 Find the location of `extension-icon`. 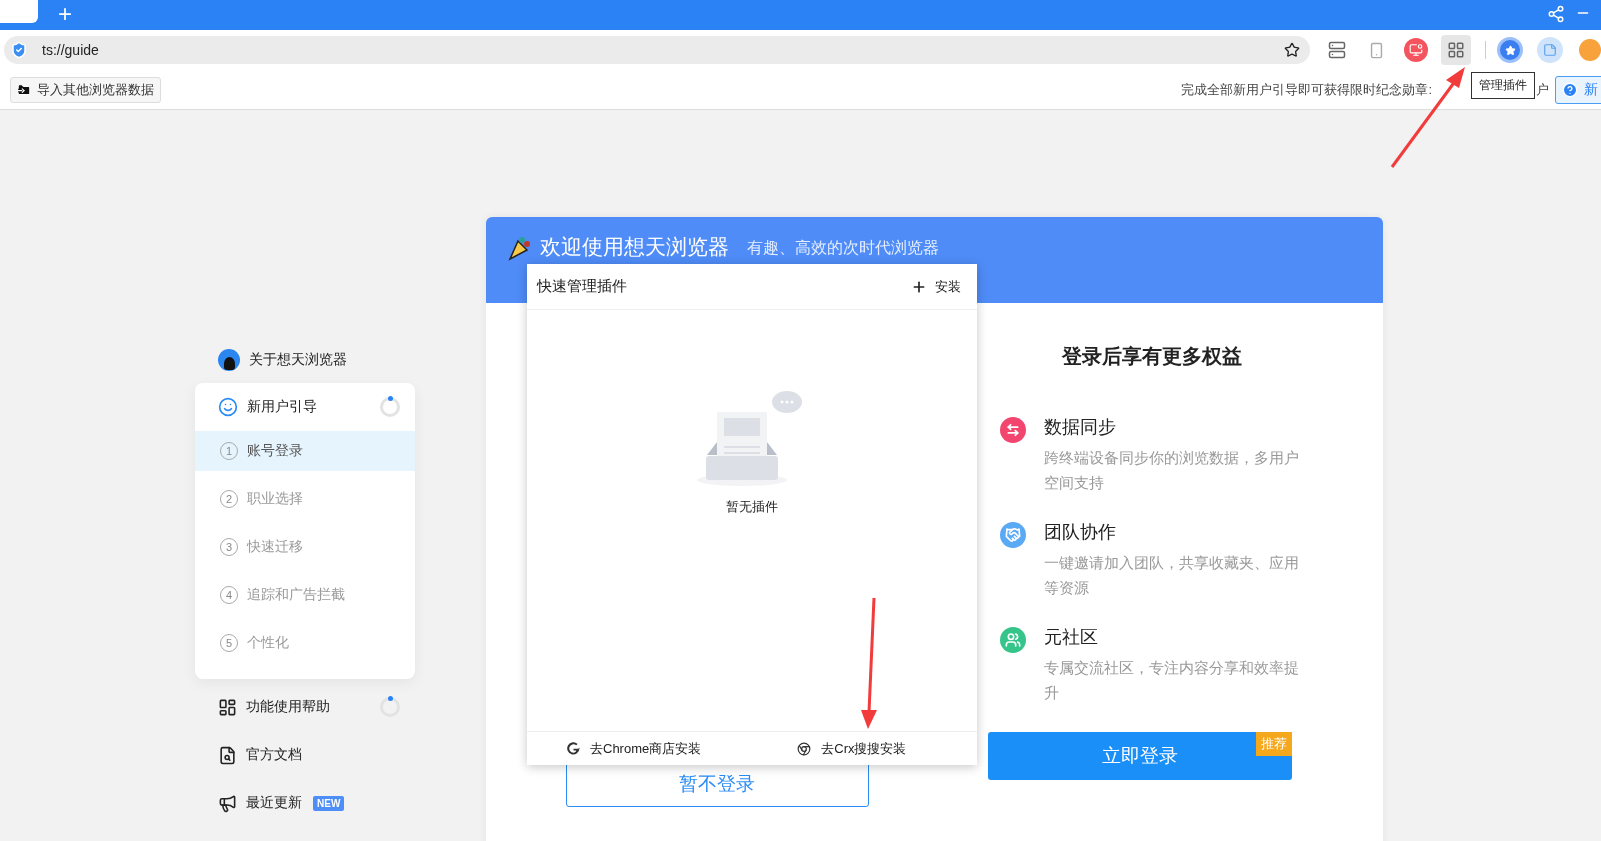

extension-icon is located at coordinates (1590, 50).